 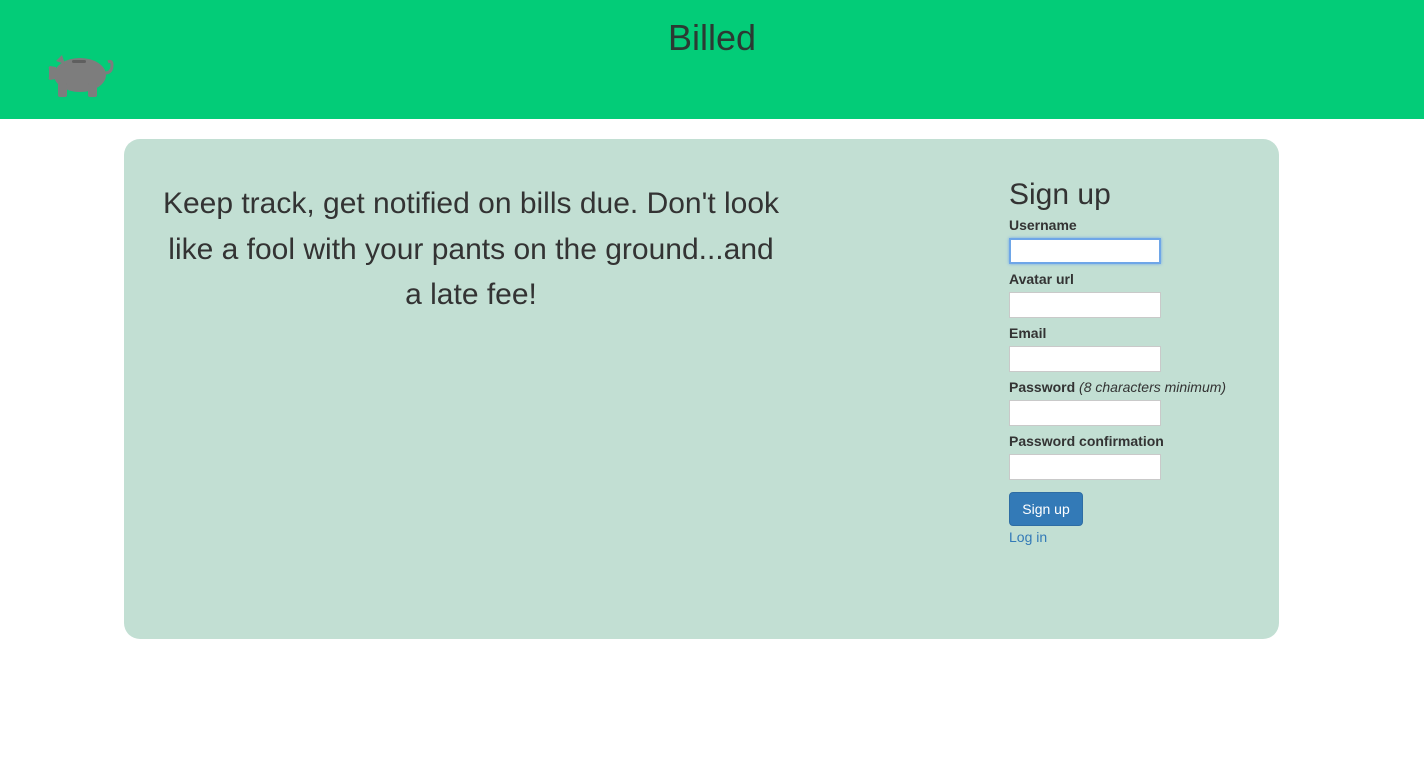 I want to click on username-field, so click(x=1085, y=251).